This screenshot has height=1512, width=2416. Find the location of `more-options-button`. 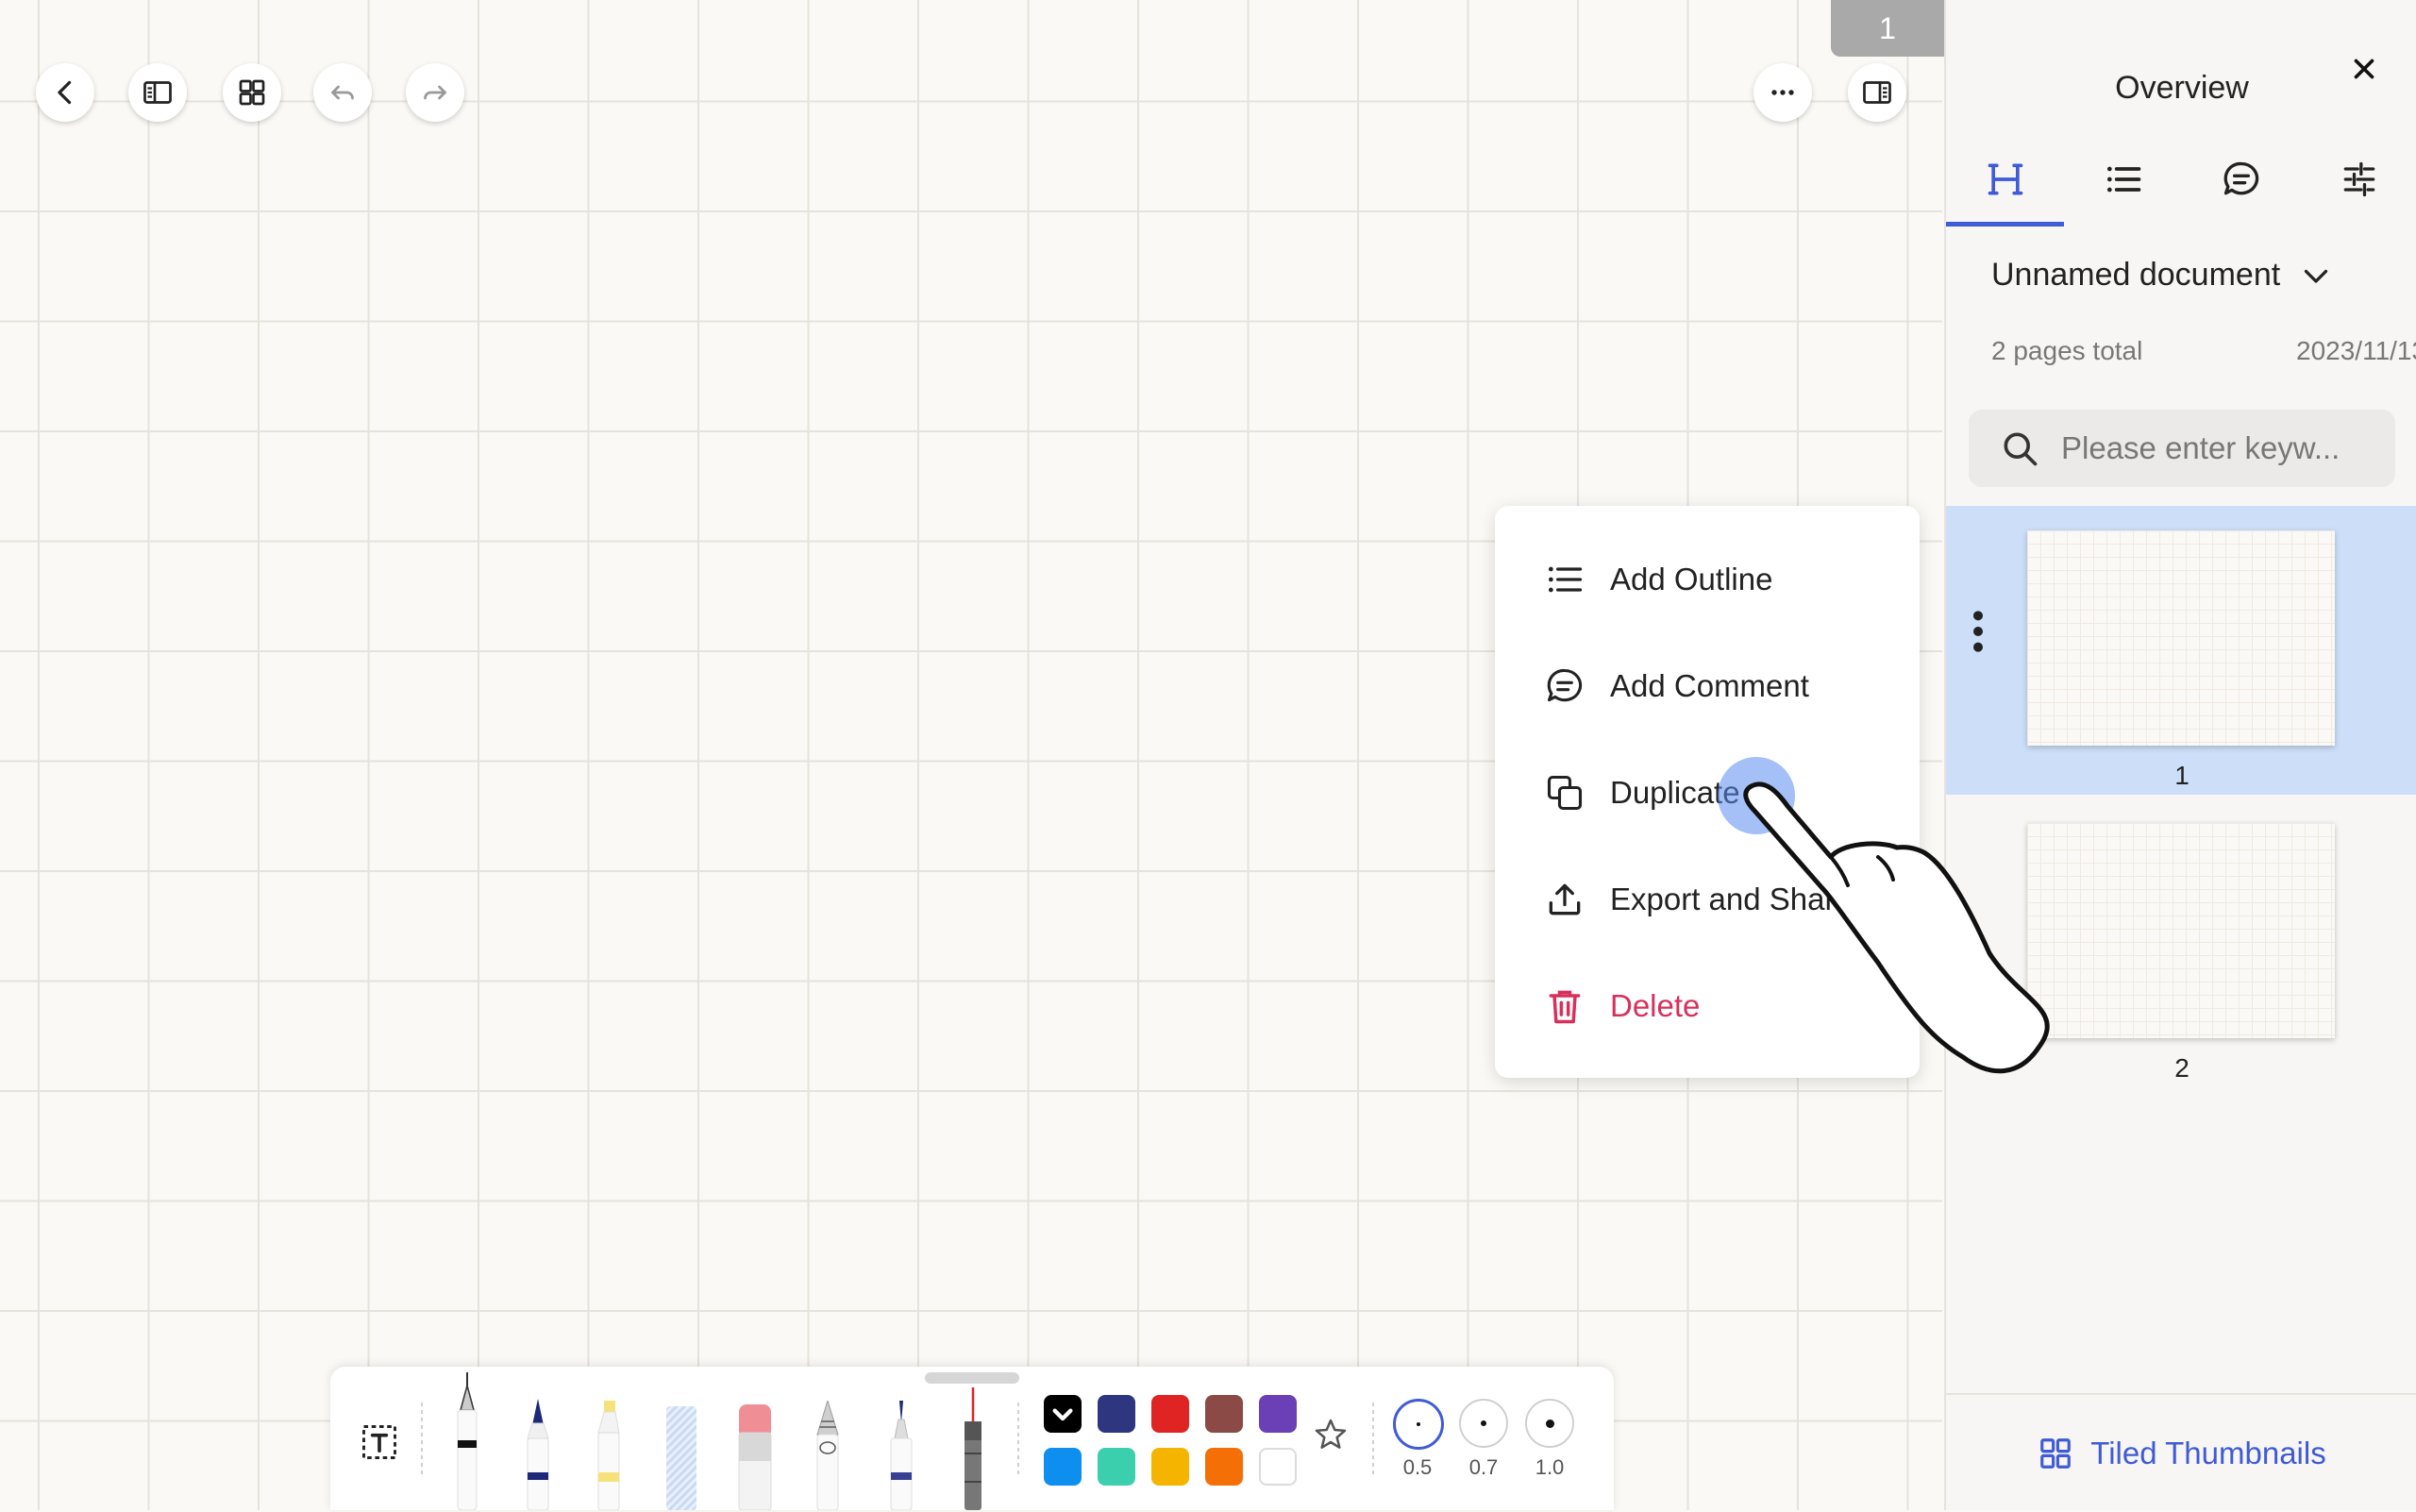

more-options-button is located at coordinates (1783, 92).